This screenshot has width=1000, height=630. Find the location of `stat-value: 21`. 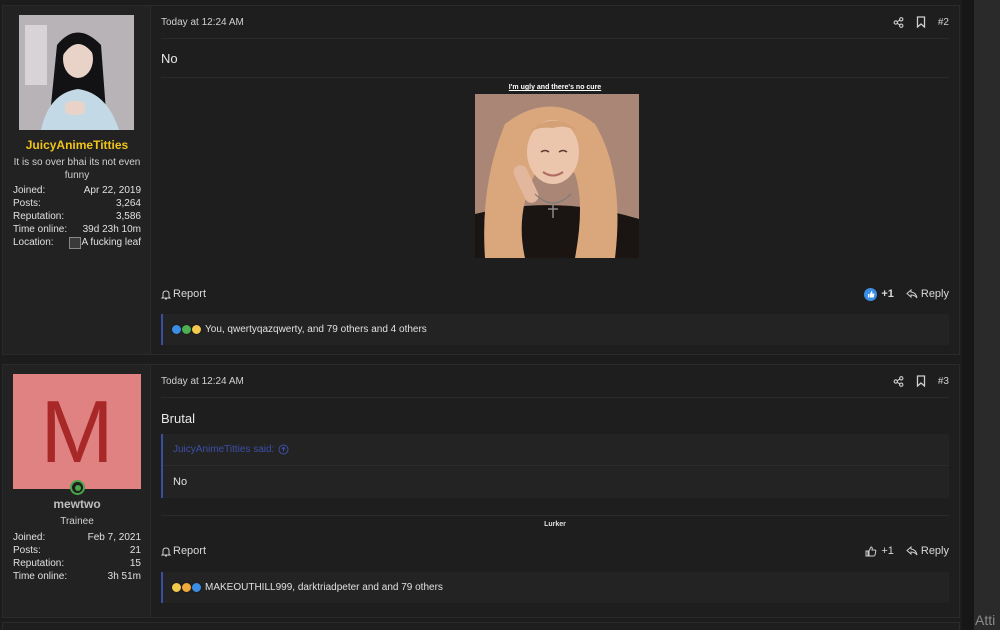

stat-value: 21 is located at coordinates (135, 550).